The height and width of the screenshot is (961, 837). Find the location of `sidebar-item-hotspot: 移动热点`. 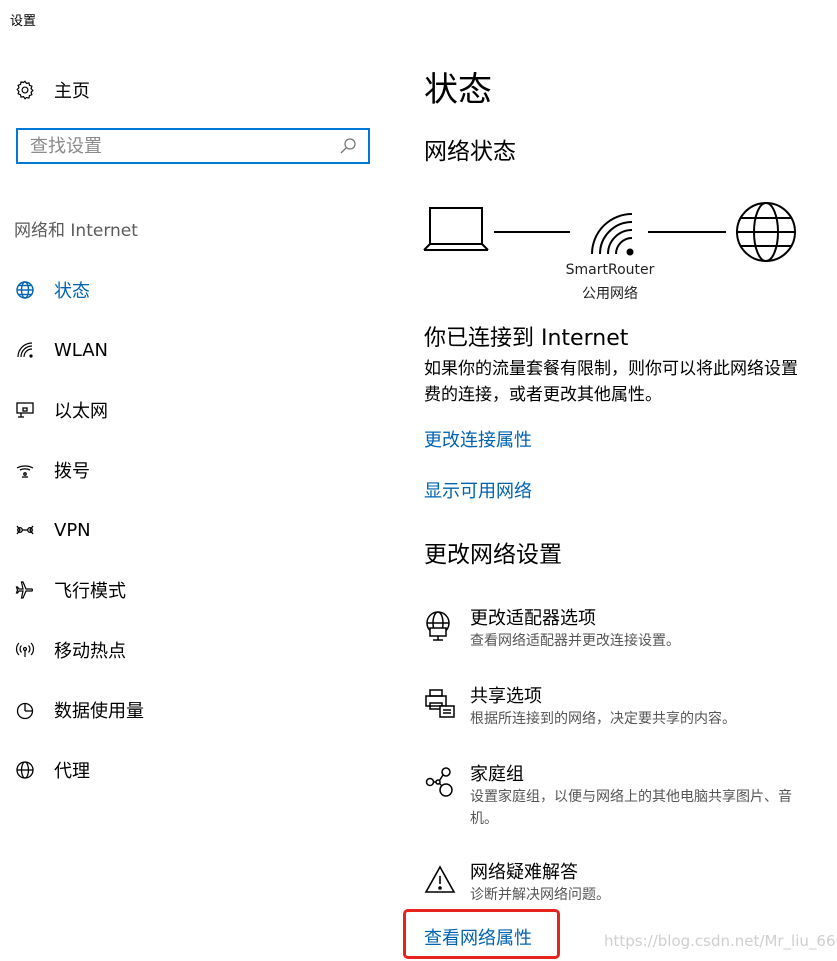

sidebar-item-hotspot: 移动热点 is located at coordinates (204, 650).